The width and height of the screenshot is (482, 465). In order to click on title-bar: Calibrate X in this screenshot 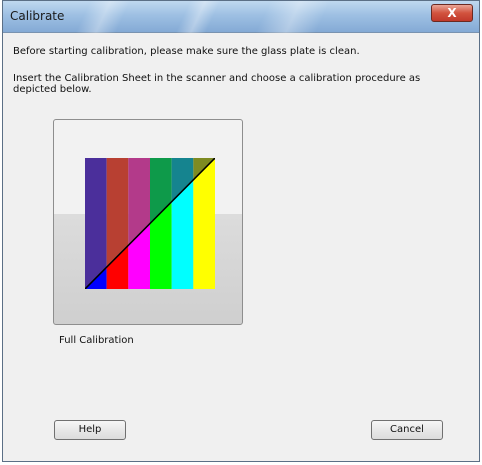, I will do `click(241, 17)`.